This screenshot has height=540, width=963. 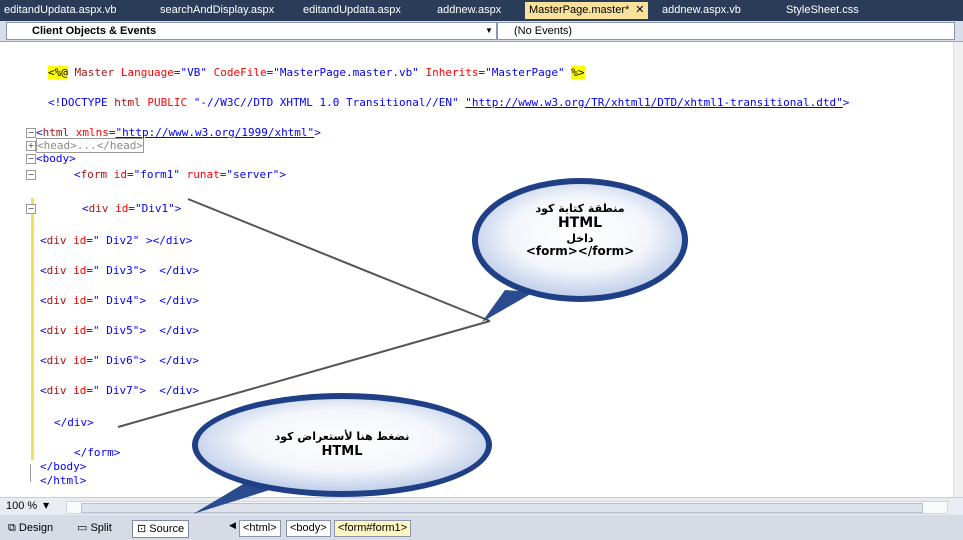 I want to click on callout-top-line1: منطقة كتابة كود, so click(x=580, y=208).